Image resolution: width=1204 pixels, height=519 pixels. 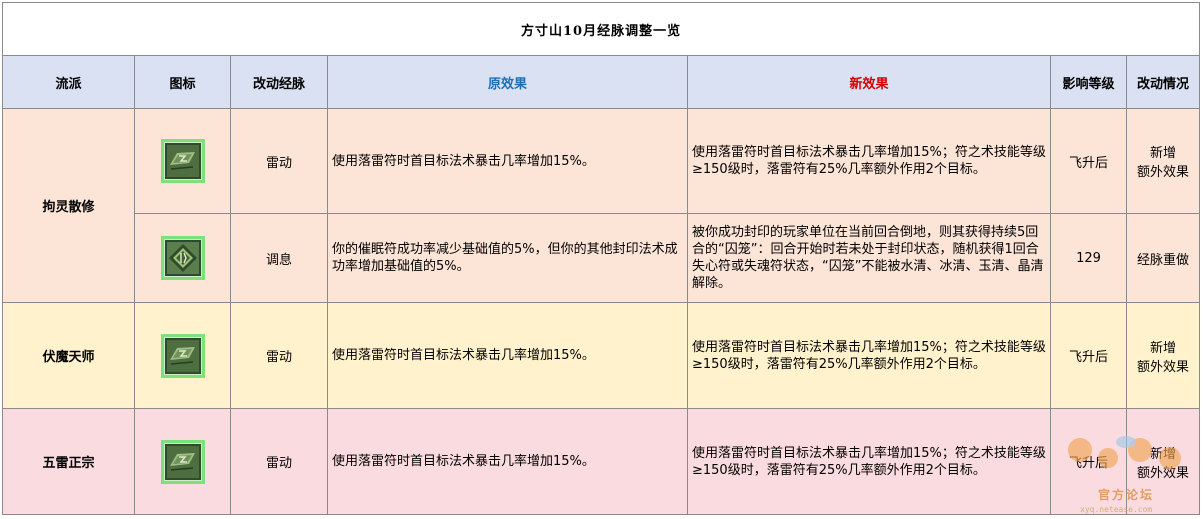 What do you see at coordinates (1163, 258) in the screenshot?
I see `change-cell: 经脉重做` at bounding box center [1163, 258].